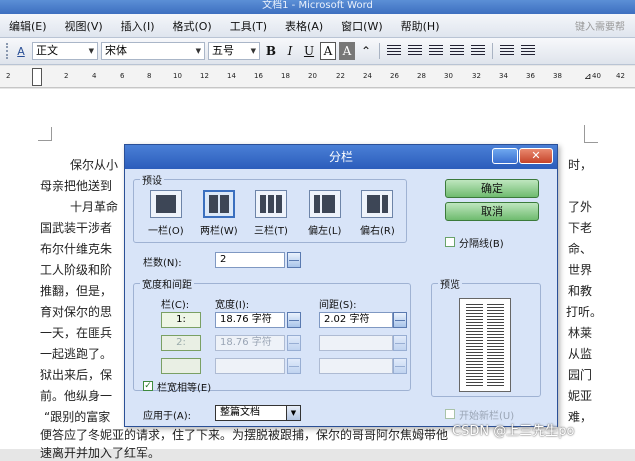 The width and height of the screenshot is (635, 461). Describe the element at coordinates (240, 412) in the screenshot. I see `apply-to-value: 整篇文档` at that location.